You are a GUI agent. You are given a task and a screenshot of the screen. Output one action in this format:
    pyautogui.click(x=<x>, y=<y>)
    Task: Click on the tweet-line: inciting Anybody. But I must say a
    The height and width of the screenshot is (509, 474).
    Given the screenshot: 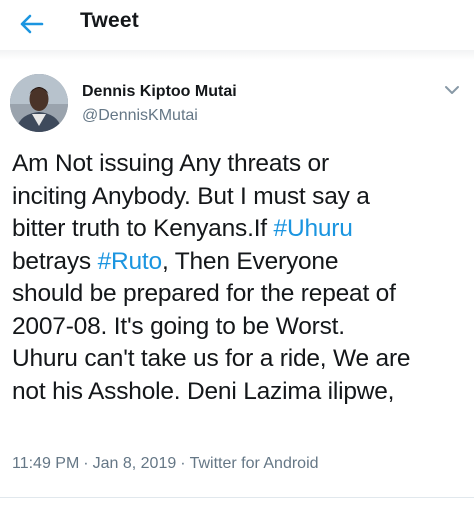 What is the action you would take?
    pyautogui.click(x=241, y=197)
    